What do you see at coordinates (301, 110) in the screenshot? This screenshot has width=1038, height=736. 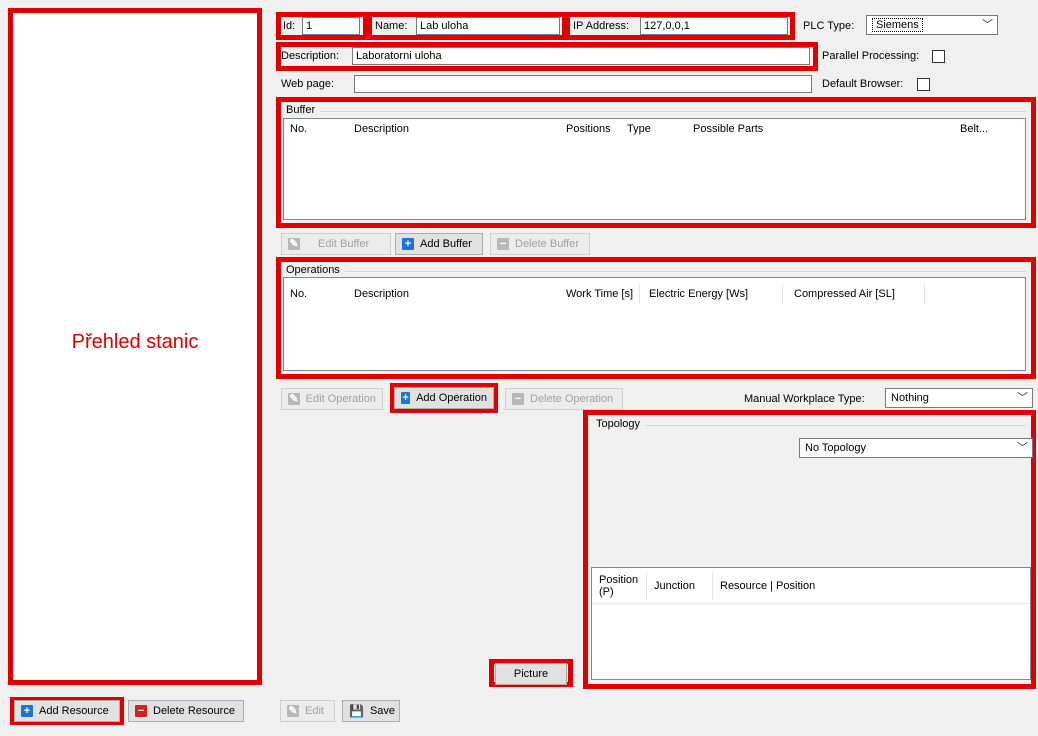 I see `buffer-group-title: Buffer` at bounding box center [301, 110].